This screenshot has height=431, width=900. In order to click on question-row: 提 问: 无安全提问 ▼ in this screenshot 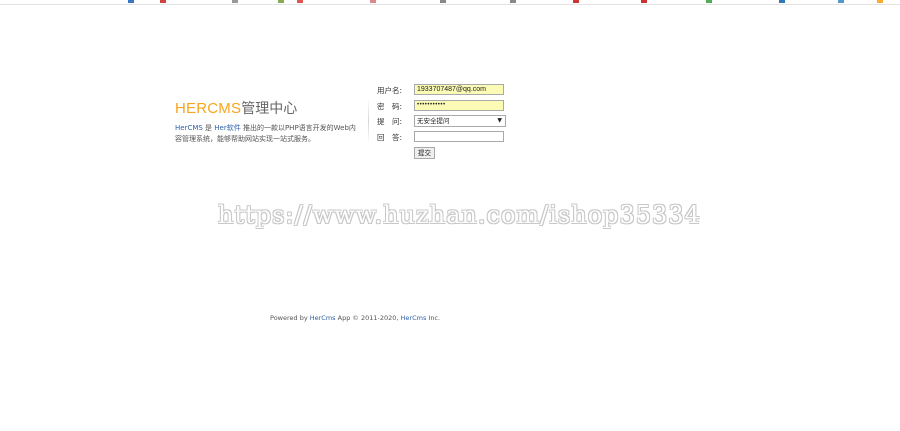, I will do `click(444, 122)`.